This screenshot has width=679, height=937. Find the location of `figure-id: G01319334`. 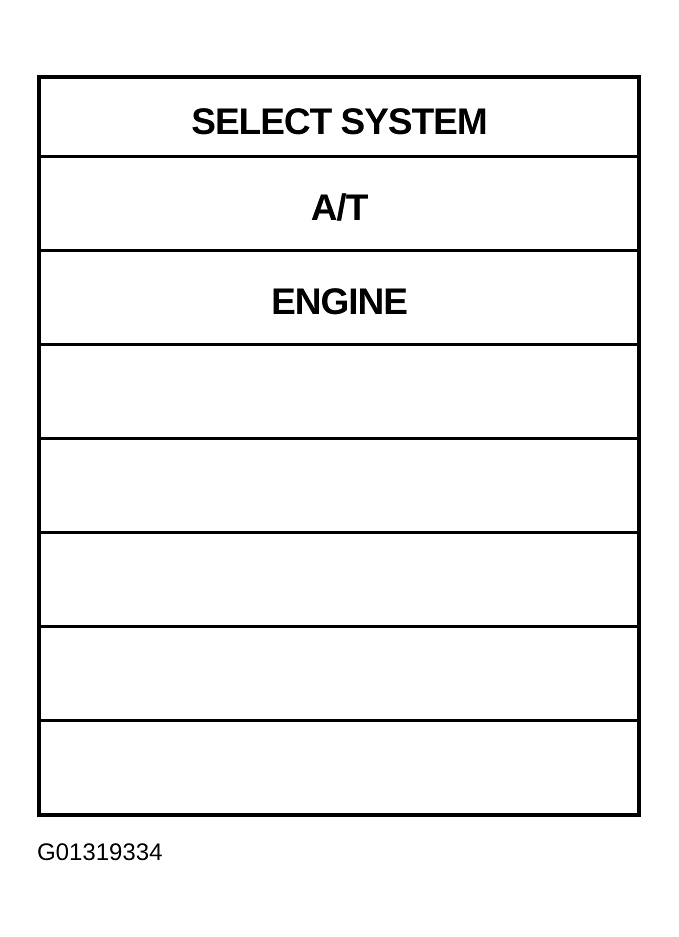

figure-id: G01319334 is located at coordinates (99, 853).